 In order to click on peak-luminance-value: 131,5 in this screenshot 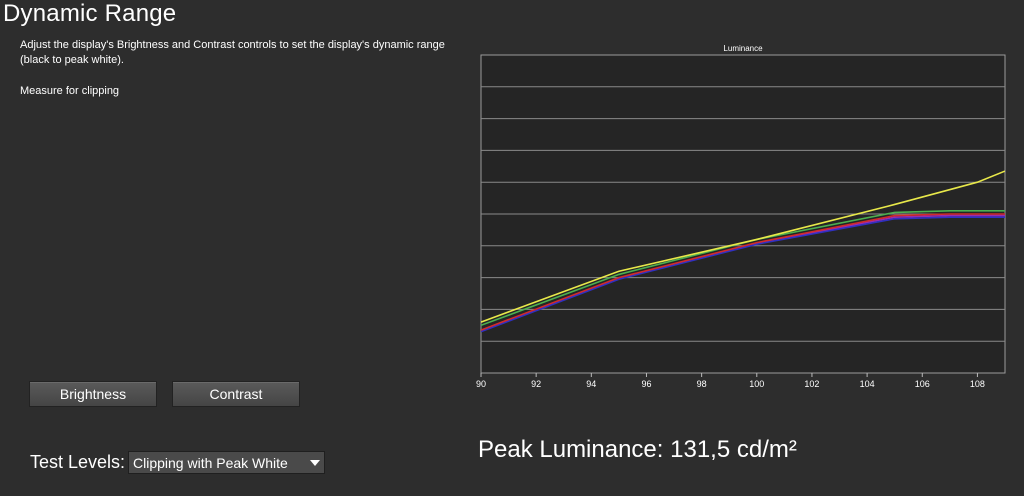, I will do `click(700, 449)`.